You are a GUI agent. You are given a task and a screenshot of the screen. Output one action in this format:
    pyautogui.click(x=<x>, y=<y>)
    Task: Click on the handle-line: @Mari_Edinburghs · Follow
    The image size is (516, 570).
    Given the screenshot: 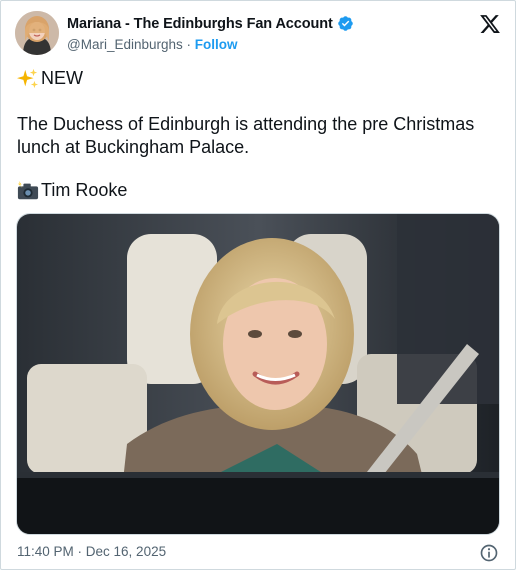 What is the action you would take?
    pyautogui.click(x=152, y=44)
    